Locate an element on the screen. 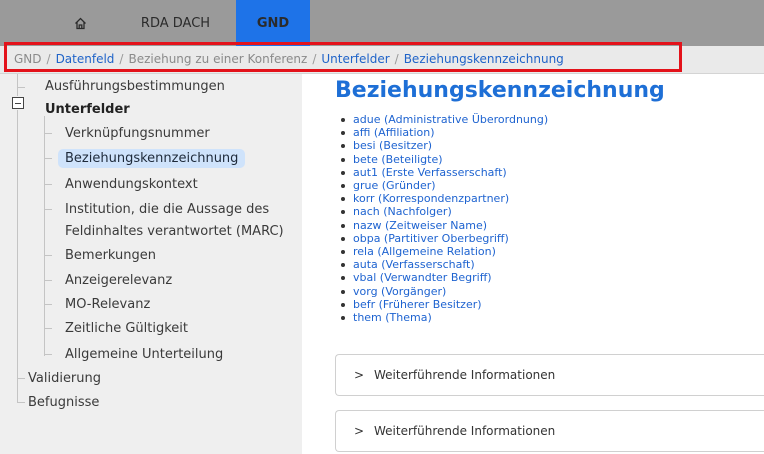  sidebar-item-institution-line2: Feldinhaltes verantwortet (MARC) is located at coordinates (174, 231).